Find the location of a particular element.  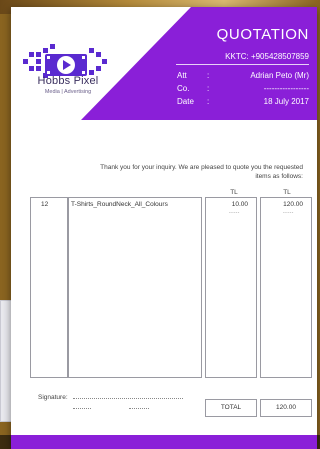

meta-value: ----------------- is located at coordinates (286, 88).